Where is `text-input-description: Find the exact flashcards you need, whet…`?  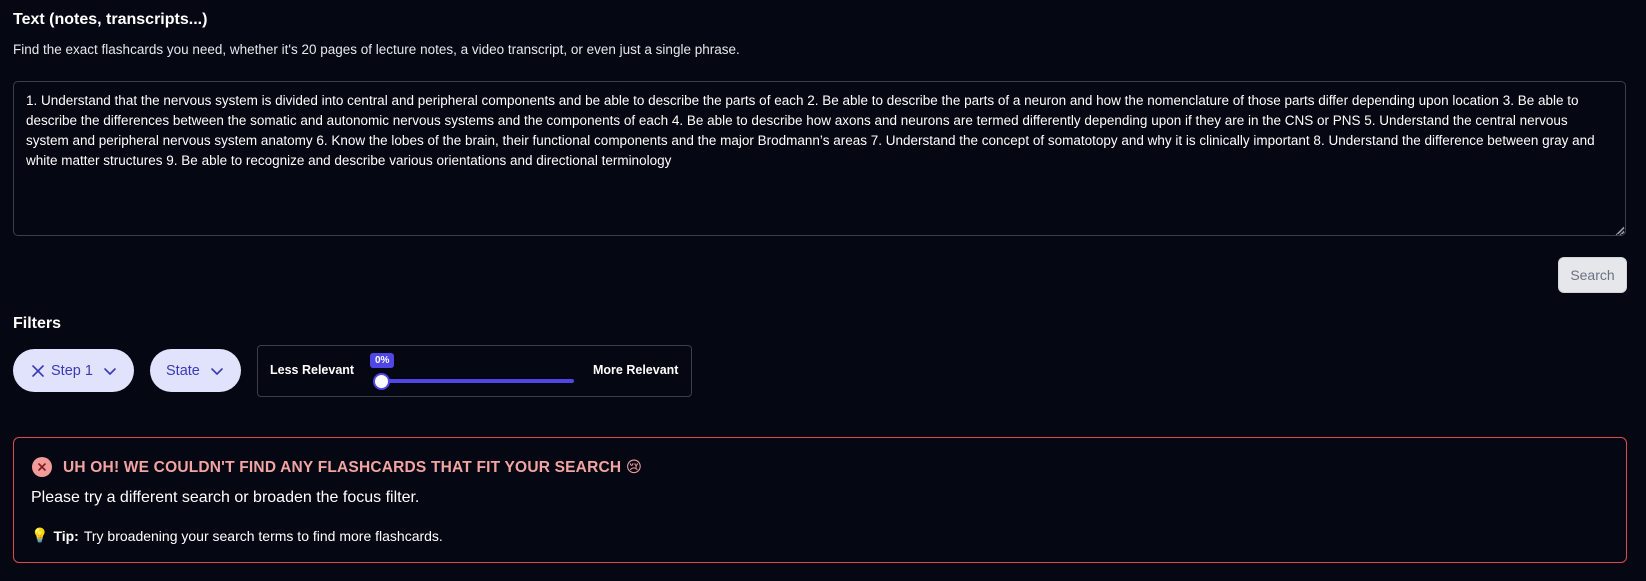 text-input-description: Find the exact flashcards you need, whet… is located at coordinates (376, 49).